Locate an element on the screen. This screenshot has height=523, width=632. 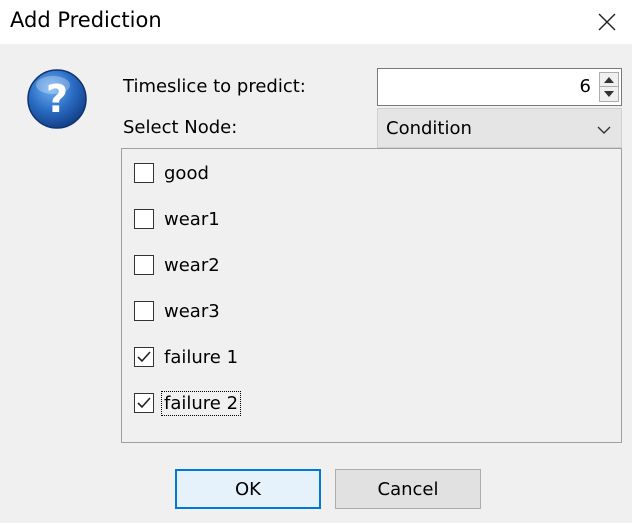
window-title: Add Prediction is located at coordinates (86, 20).